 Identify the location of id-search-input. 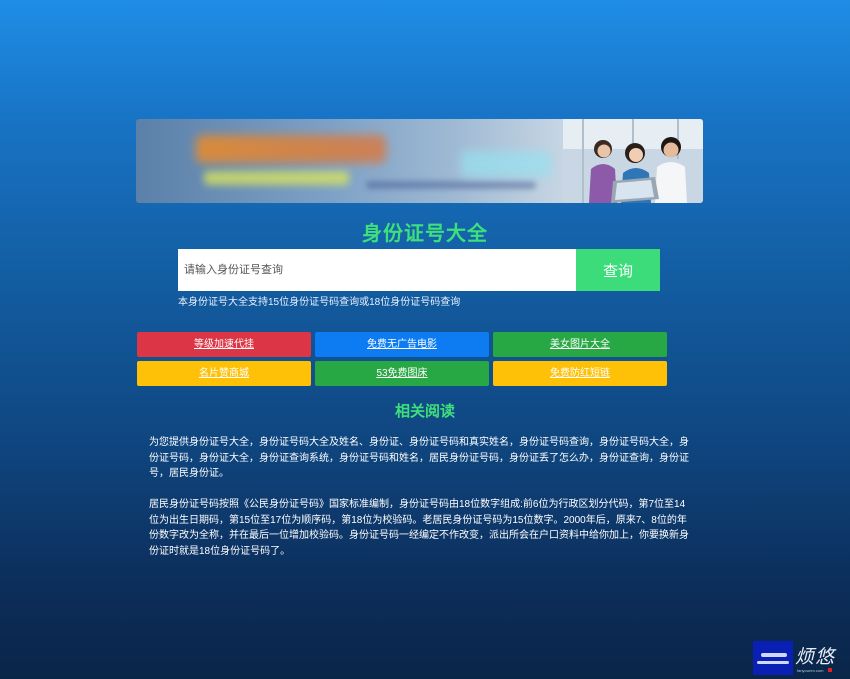
(377, 270).